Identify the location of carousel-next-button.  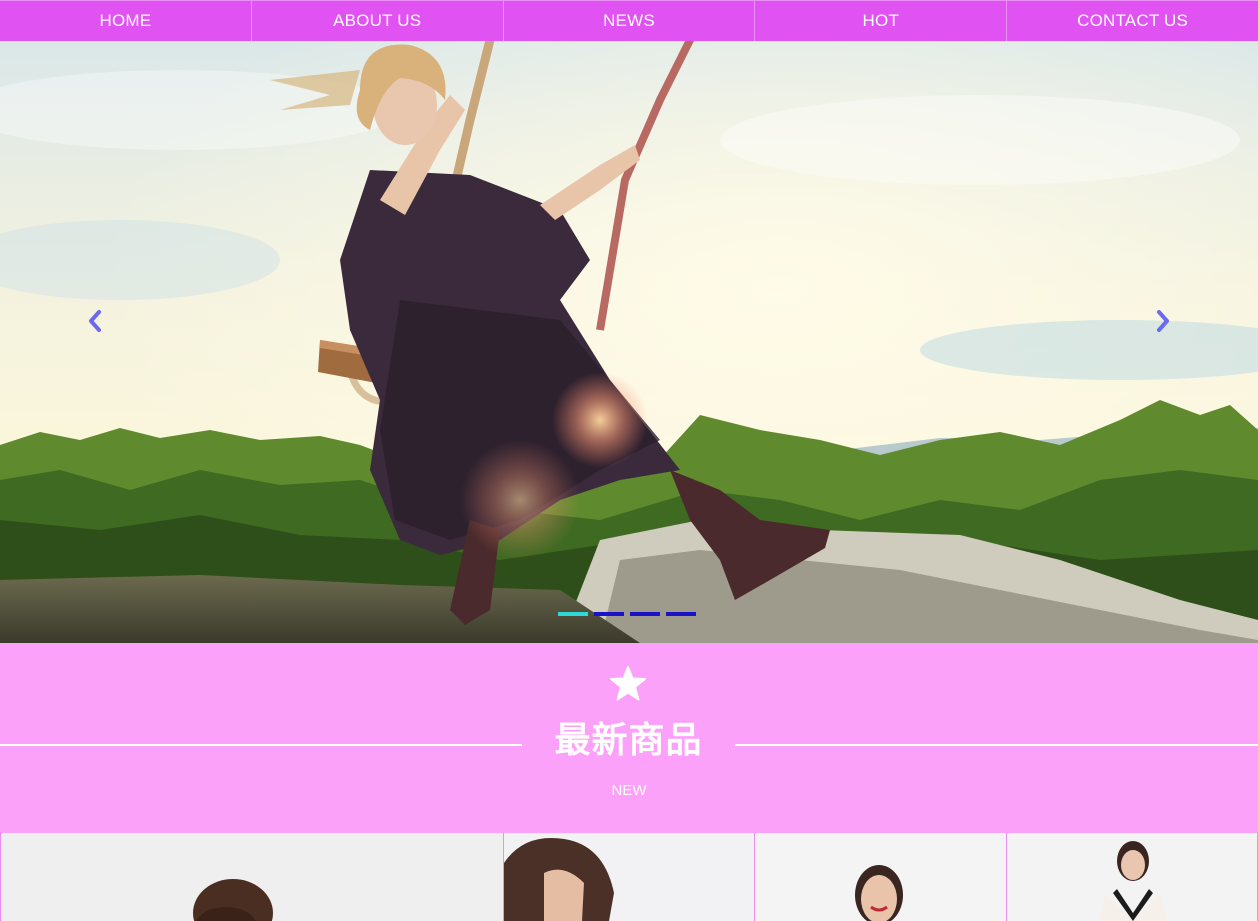
(1163, 321).